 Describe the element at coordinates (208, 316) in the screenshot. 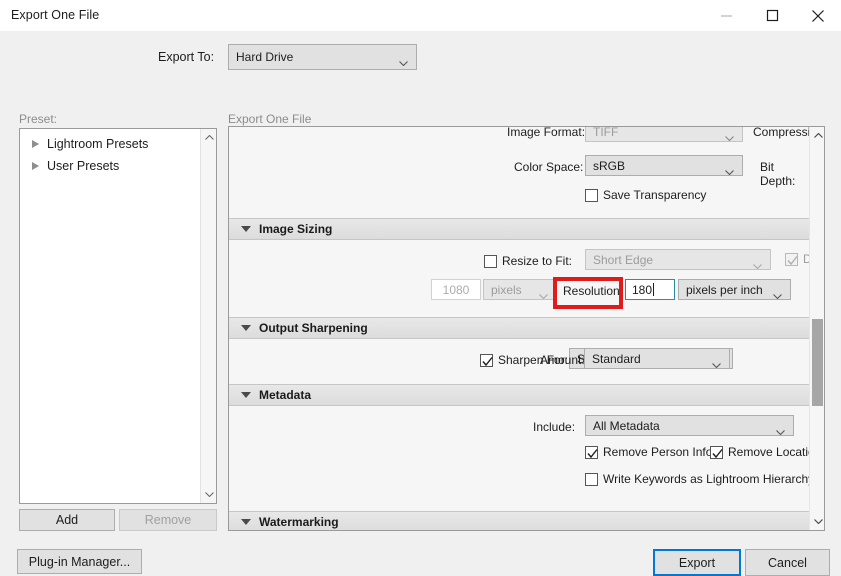

I see `preset-scrollbar` at that location.